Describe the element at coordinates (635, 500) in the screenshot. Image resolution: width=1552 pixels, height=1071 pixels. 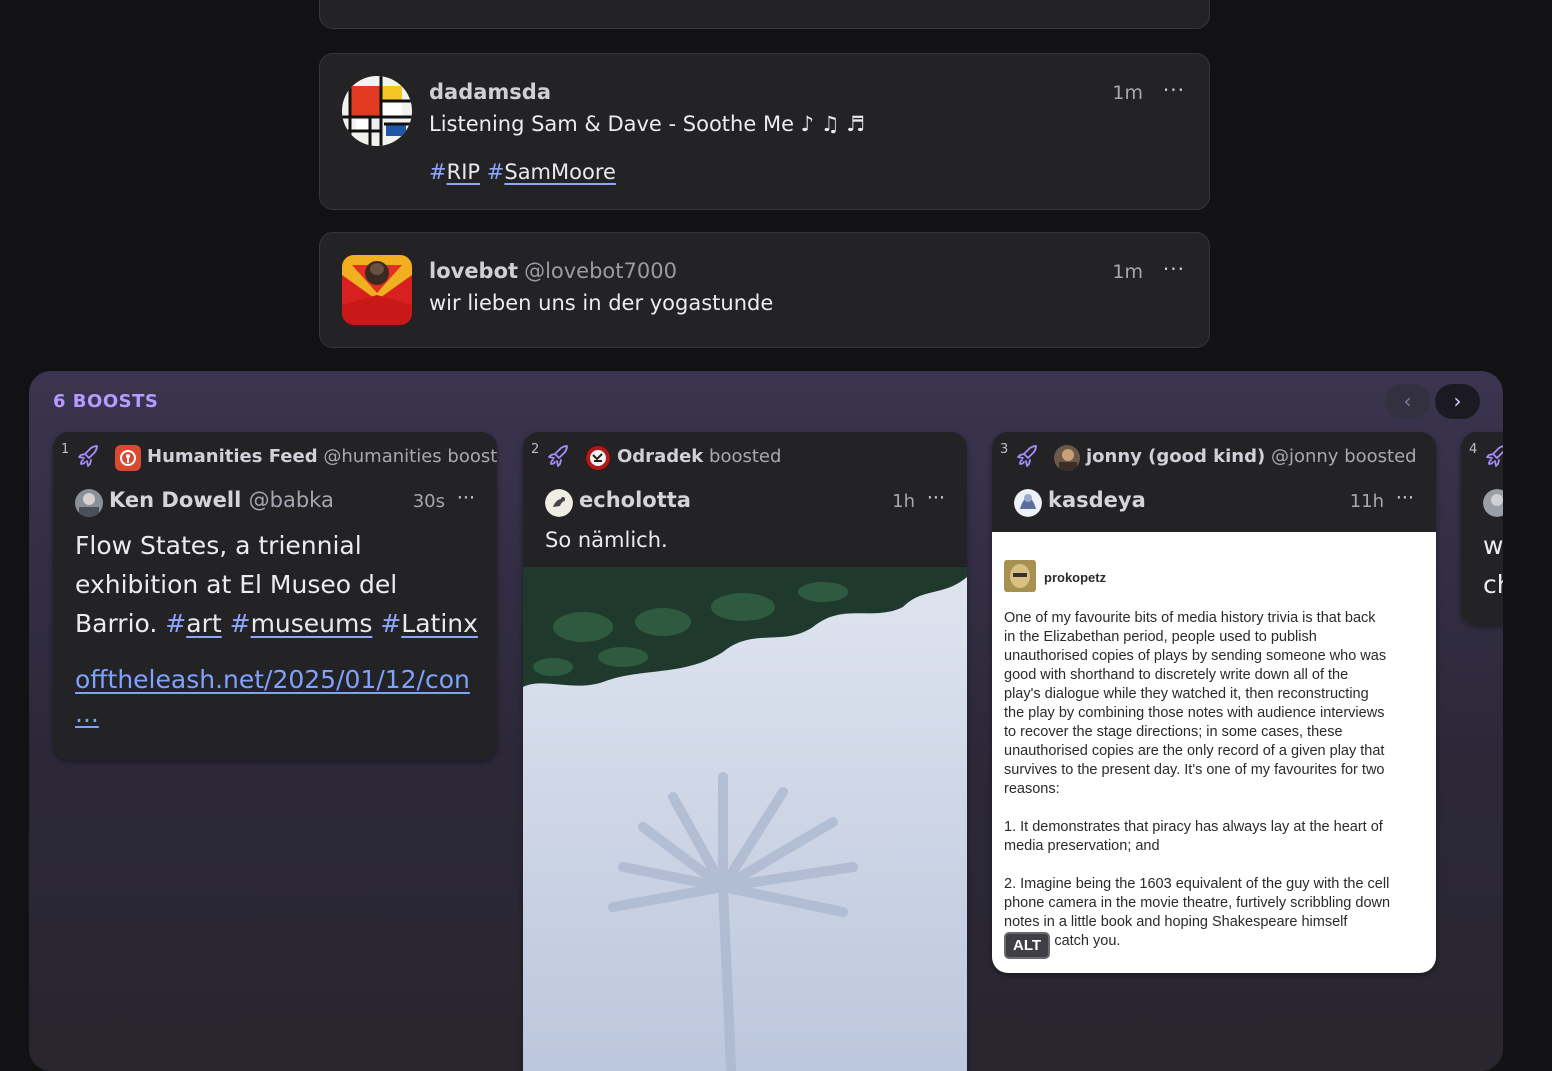
I see `author-name: echolotta` at that location.